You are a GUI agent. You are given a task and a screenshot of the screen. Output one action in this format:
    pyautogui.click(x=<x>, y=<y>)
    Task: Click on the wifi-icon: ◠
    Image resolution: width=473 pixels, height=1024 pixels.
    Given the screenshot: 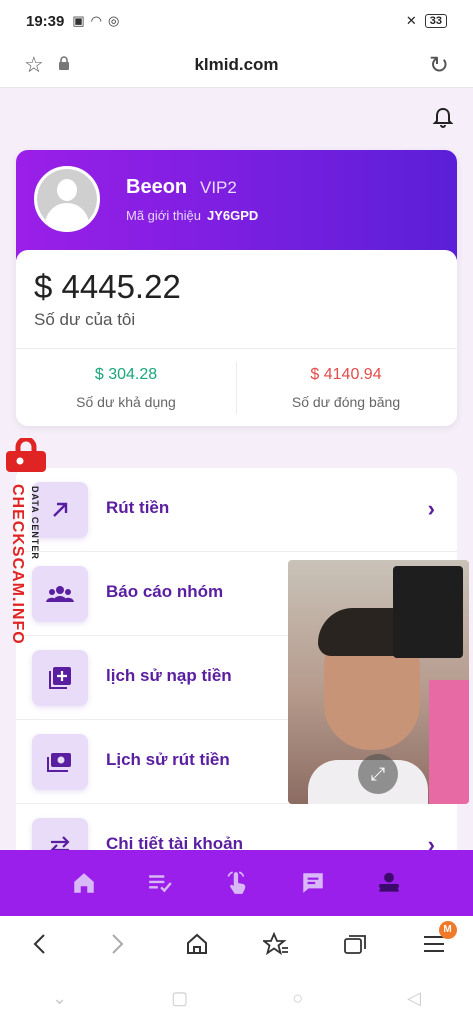 What is the action you would take?
    pyautogui.click(x=96, y=20)
    